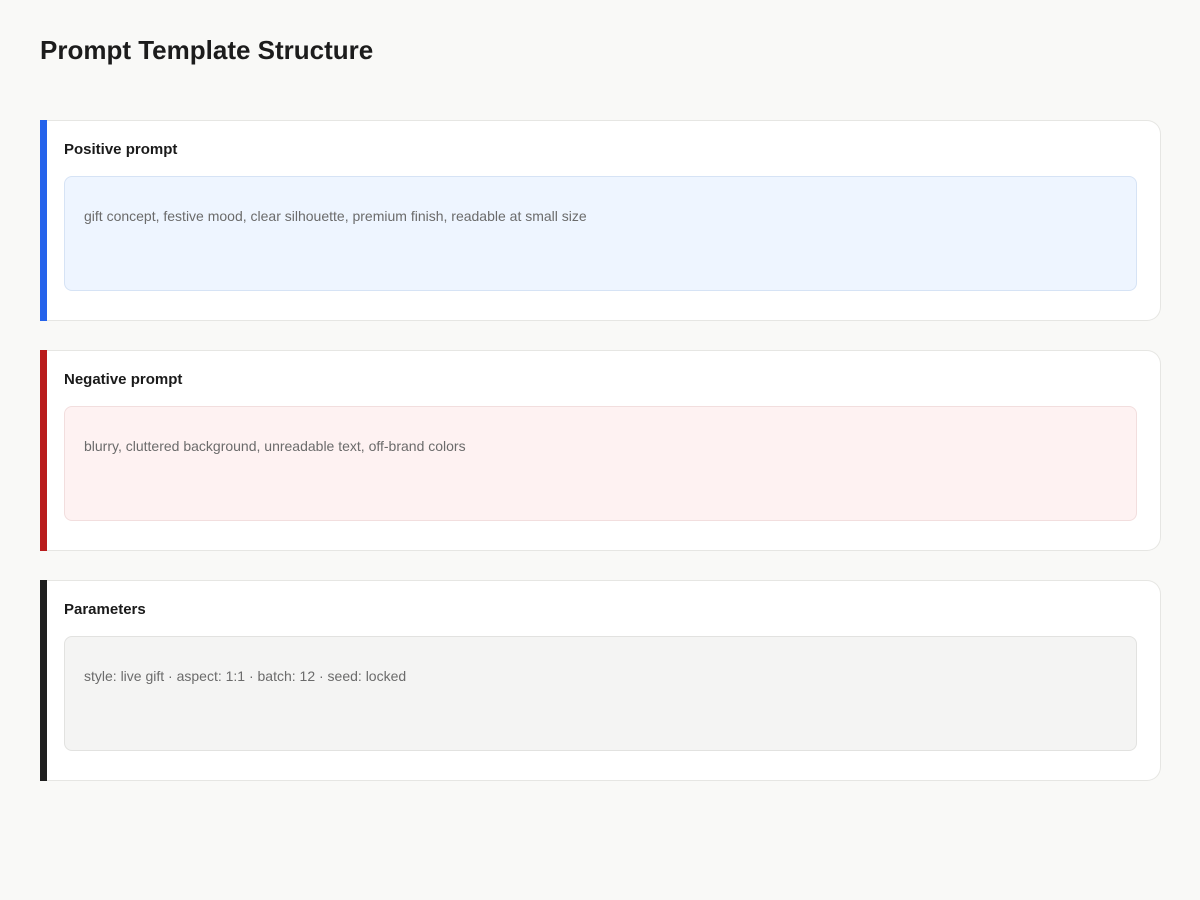 Image resolution: width=1200 pixels, height=900 pixels. What do you see at coordinates (207, 50) in the screenshot?
I see `page-title: Prompt Template Structure` at bounding box center [207, 50].